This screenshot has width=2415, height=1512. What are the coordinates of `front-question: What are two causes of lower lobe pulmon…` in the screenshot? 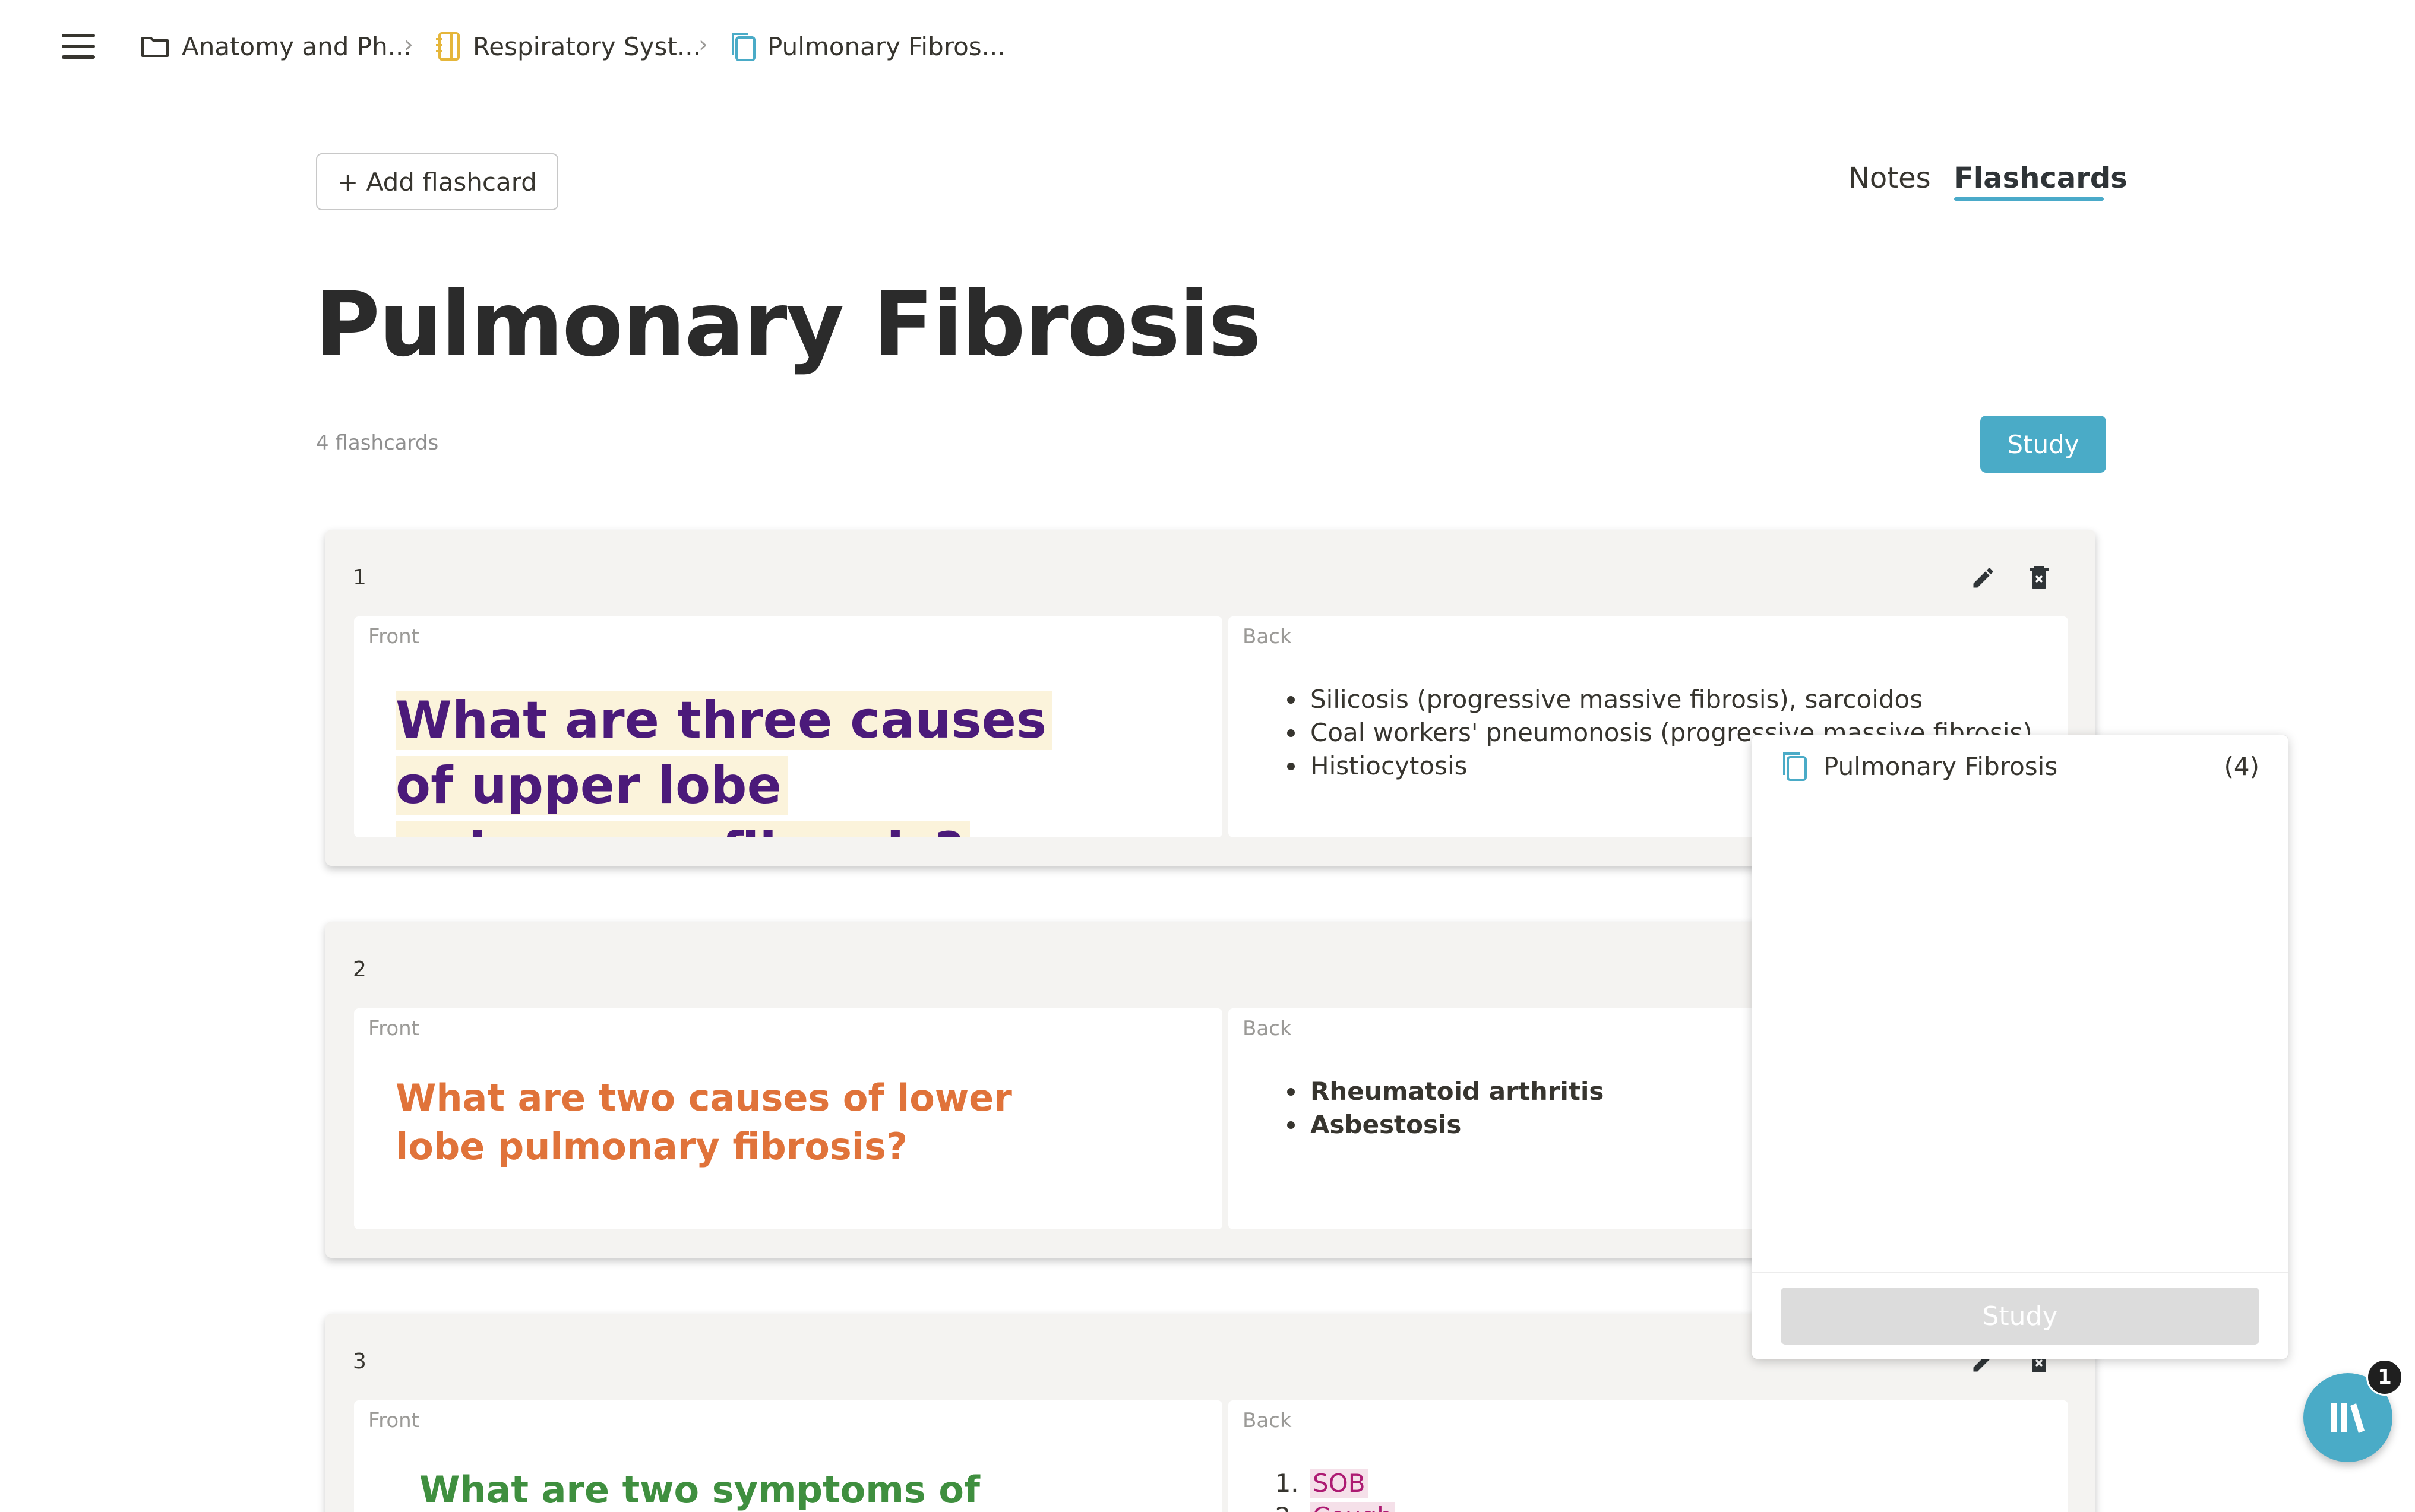 It's located at (704, 1122).